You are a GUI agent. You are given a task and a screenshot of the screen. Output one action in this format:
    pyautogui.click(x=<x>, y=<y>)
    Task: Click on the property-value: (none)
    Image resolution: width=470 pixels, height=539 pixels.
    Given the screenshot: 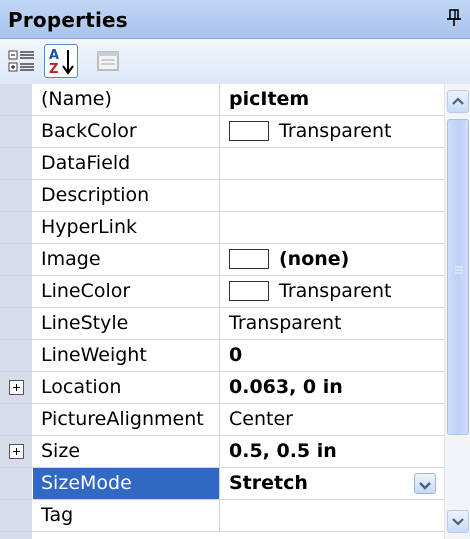 What is the action you would take?
    pyautogui.click(x=331, y=259)
    